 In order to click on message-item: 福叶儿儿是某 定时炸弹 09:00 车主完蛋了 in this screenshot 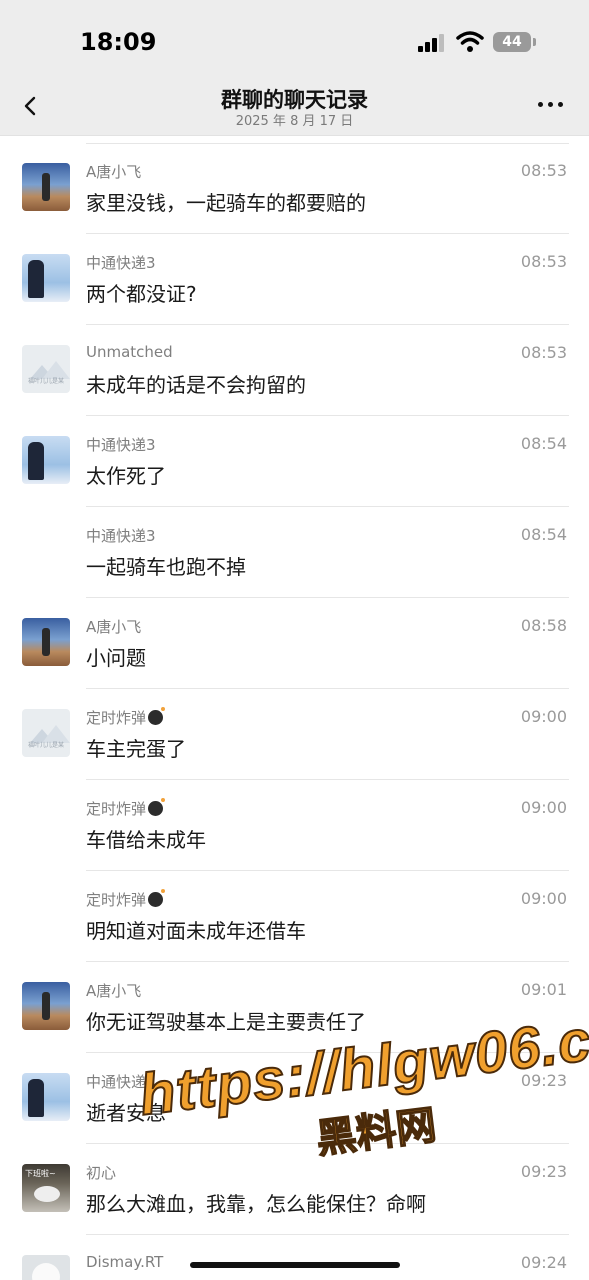, I will do `click(294, 734)`.